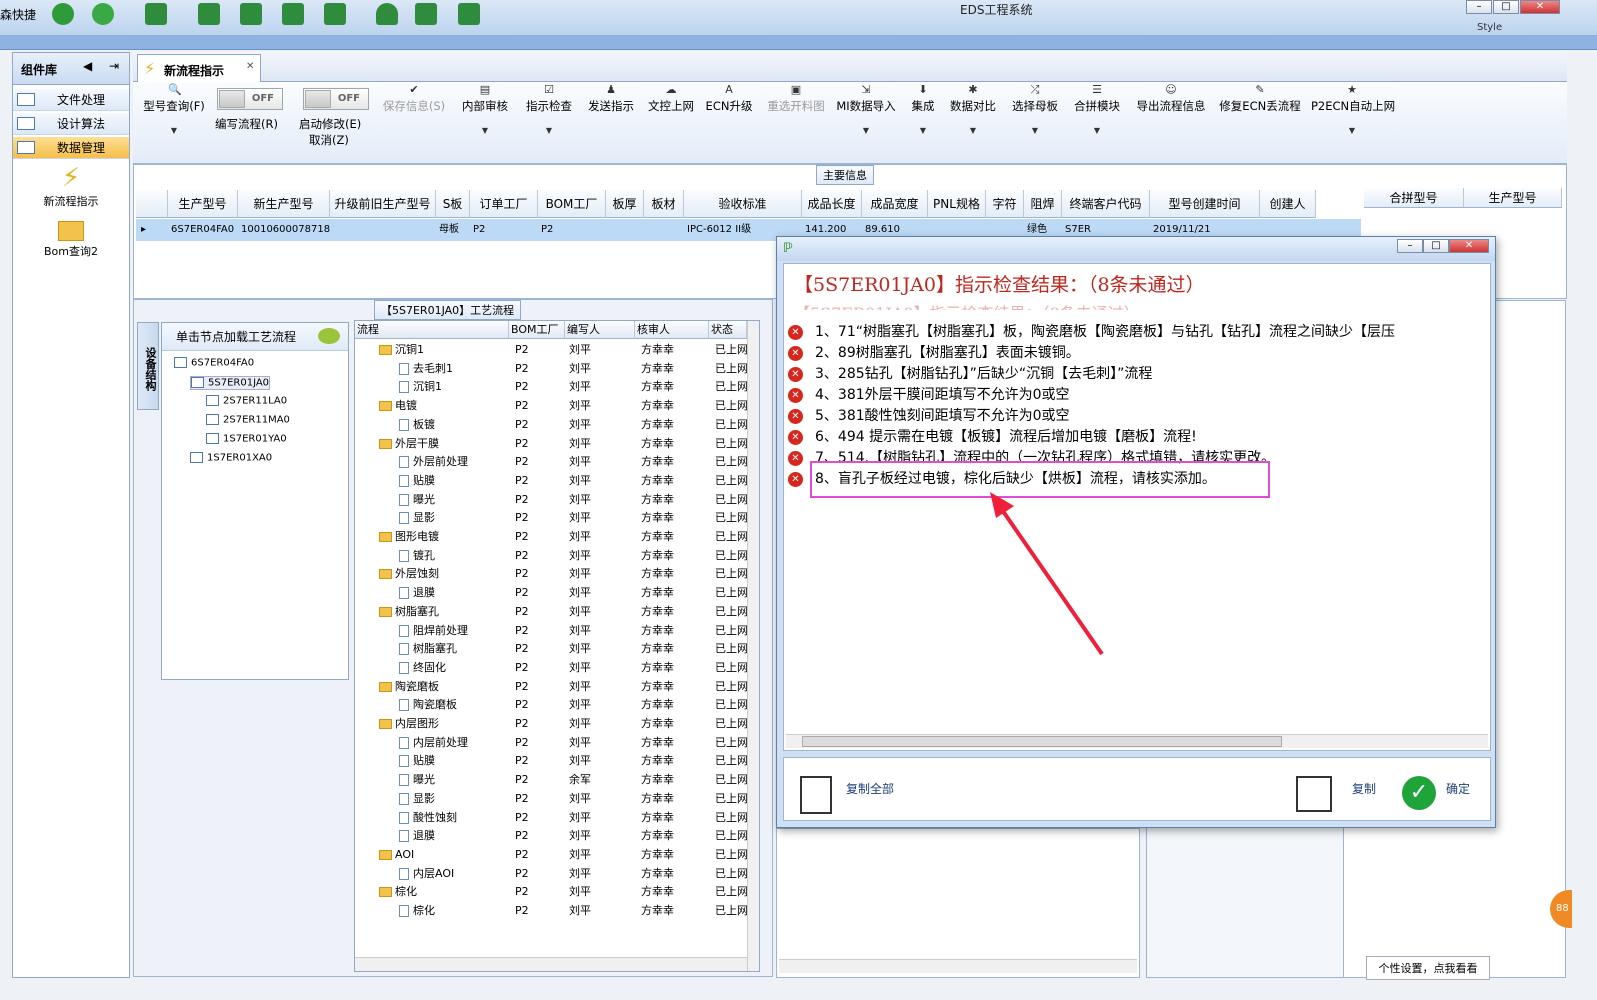  I want to click on export-process-info-button: ☺ 导出流程信息, so click(1171, 99).